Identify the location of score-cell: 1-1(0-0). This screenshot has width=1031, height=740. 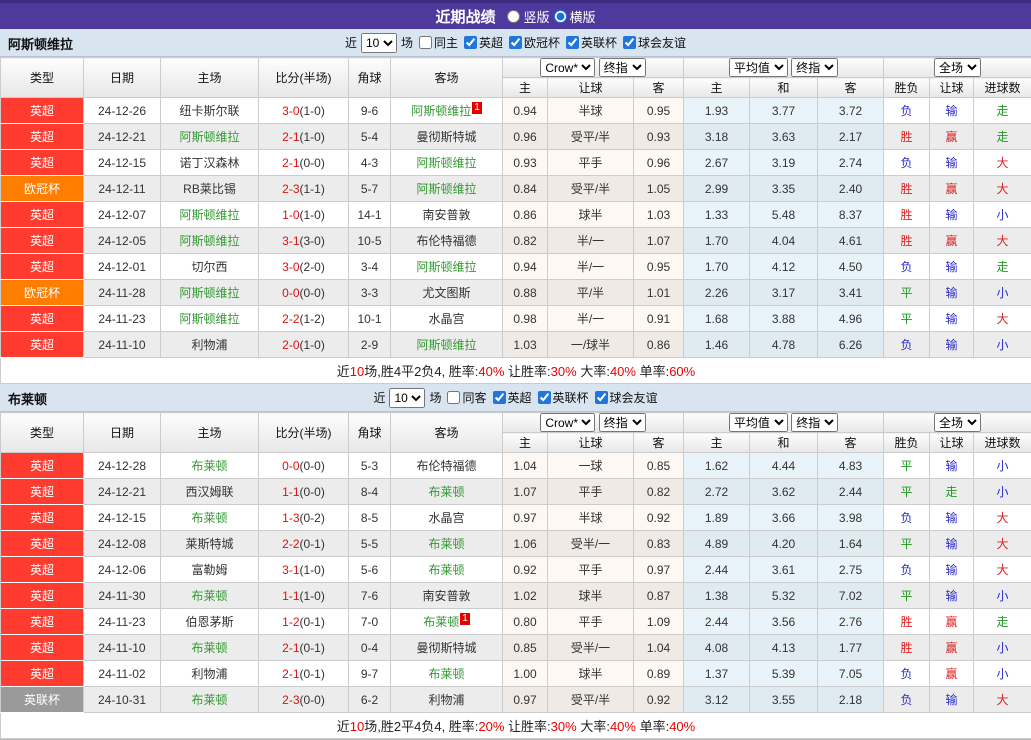
(304, 492).